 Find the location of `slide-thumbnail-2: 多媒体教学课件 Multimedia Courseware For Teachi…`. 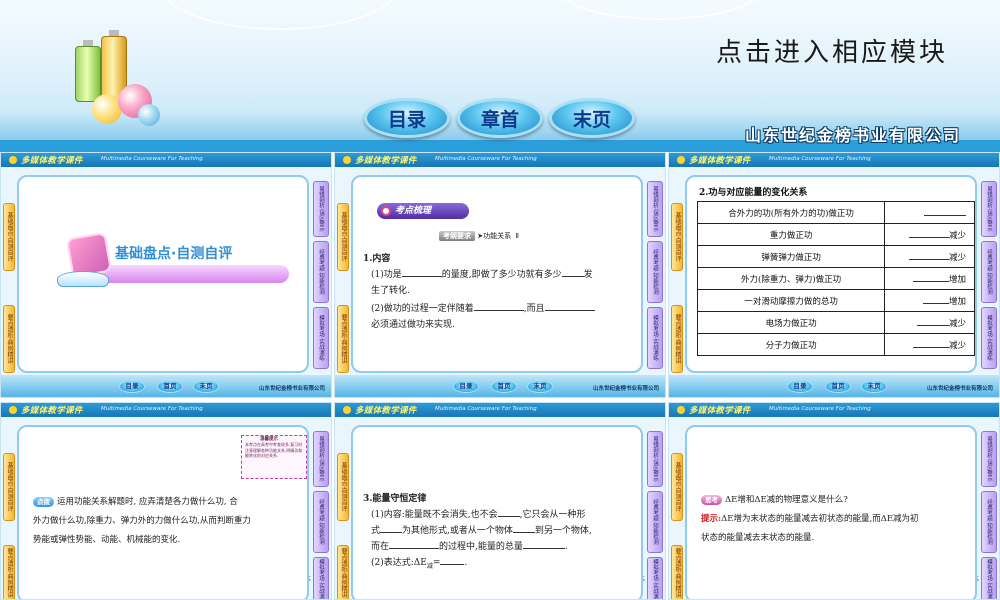

slide-thumbnail-2: 多媒体教学课件 Multimedia Courseware For Teachi… is located at coordinates (500, 275).